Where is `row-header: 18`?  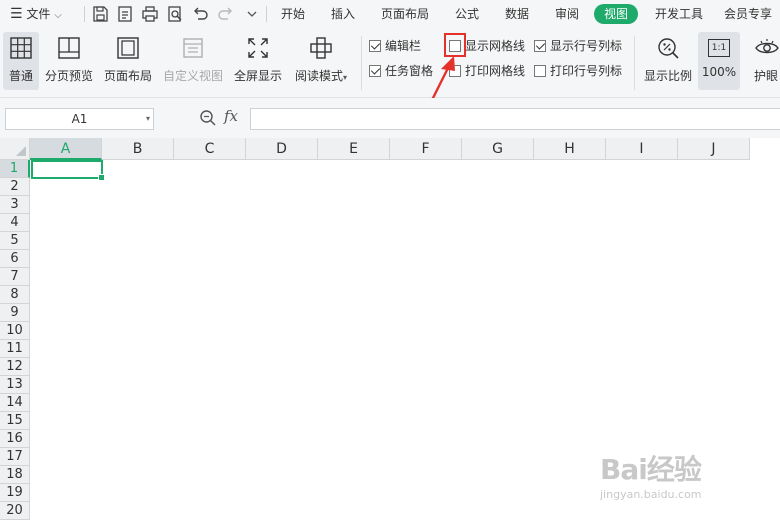
row-header: 18 is located at coordinates (15, 475).